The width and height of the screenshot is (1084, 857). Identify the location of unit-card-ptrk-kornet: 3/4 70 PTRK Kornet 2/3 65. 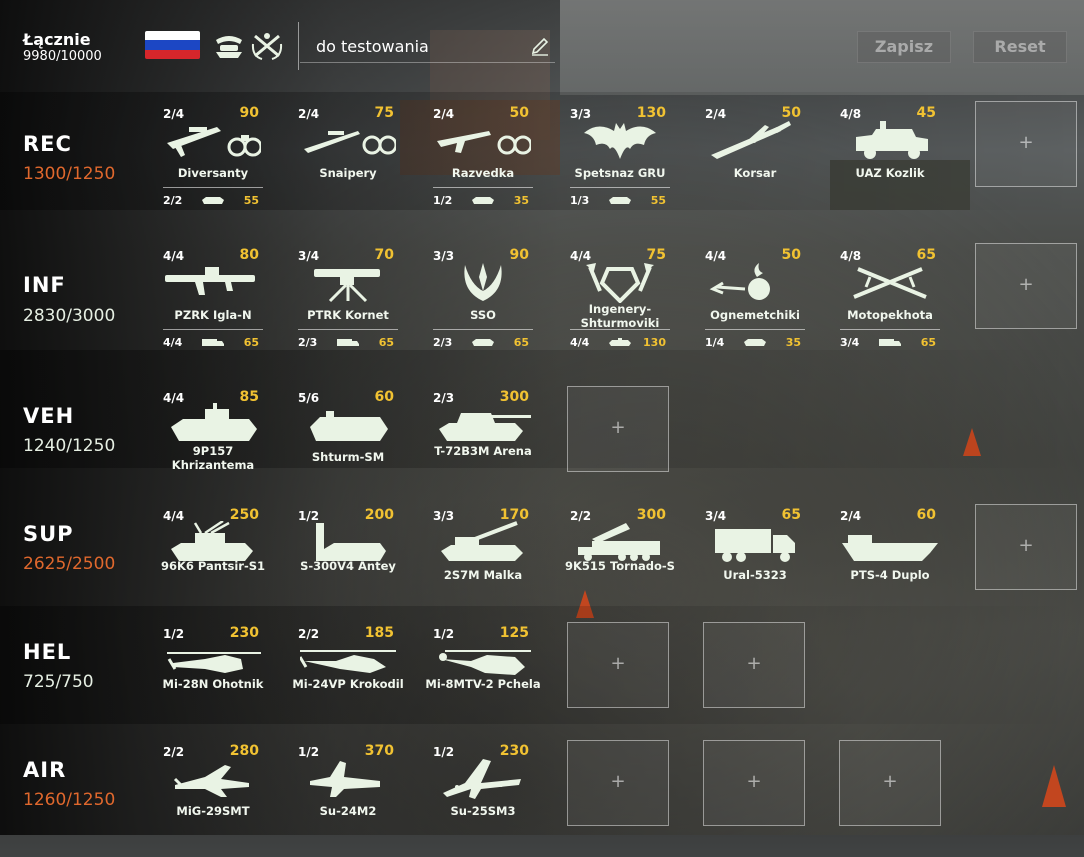
(348, 304).